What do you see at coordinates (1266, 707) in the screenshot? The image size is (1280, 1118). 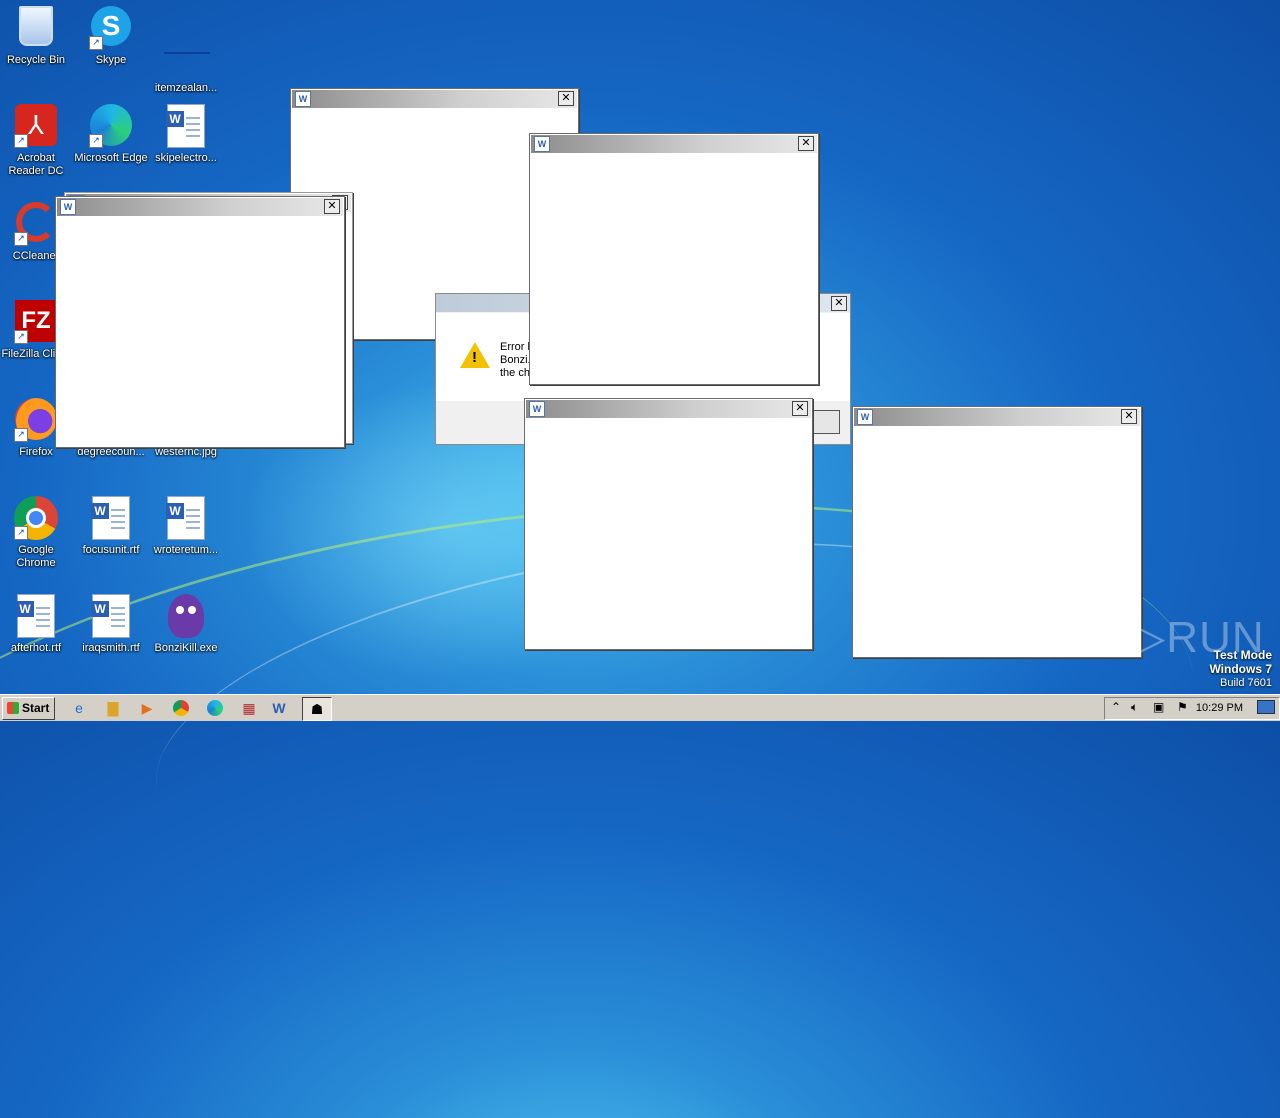 I see `show-desktop-icon` at bounding box center [1266, 707].